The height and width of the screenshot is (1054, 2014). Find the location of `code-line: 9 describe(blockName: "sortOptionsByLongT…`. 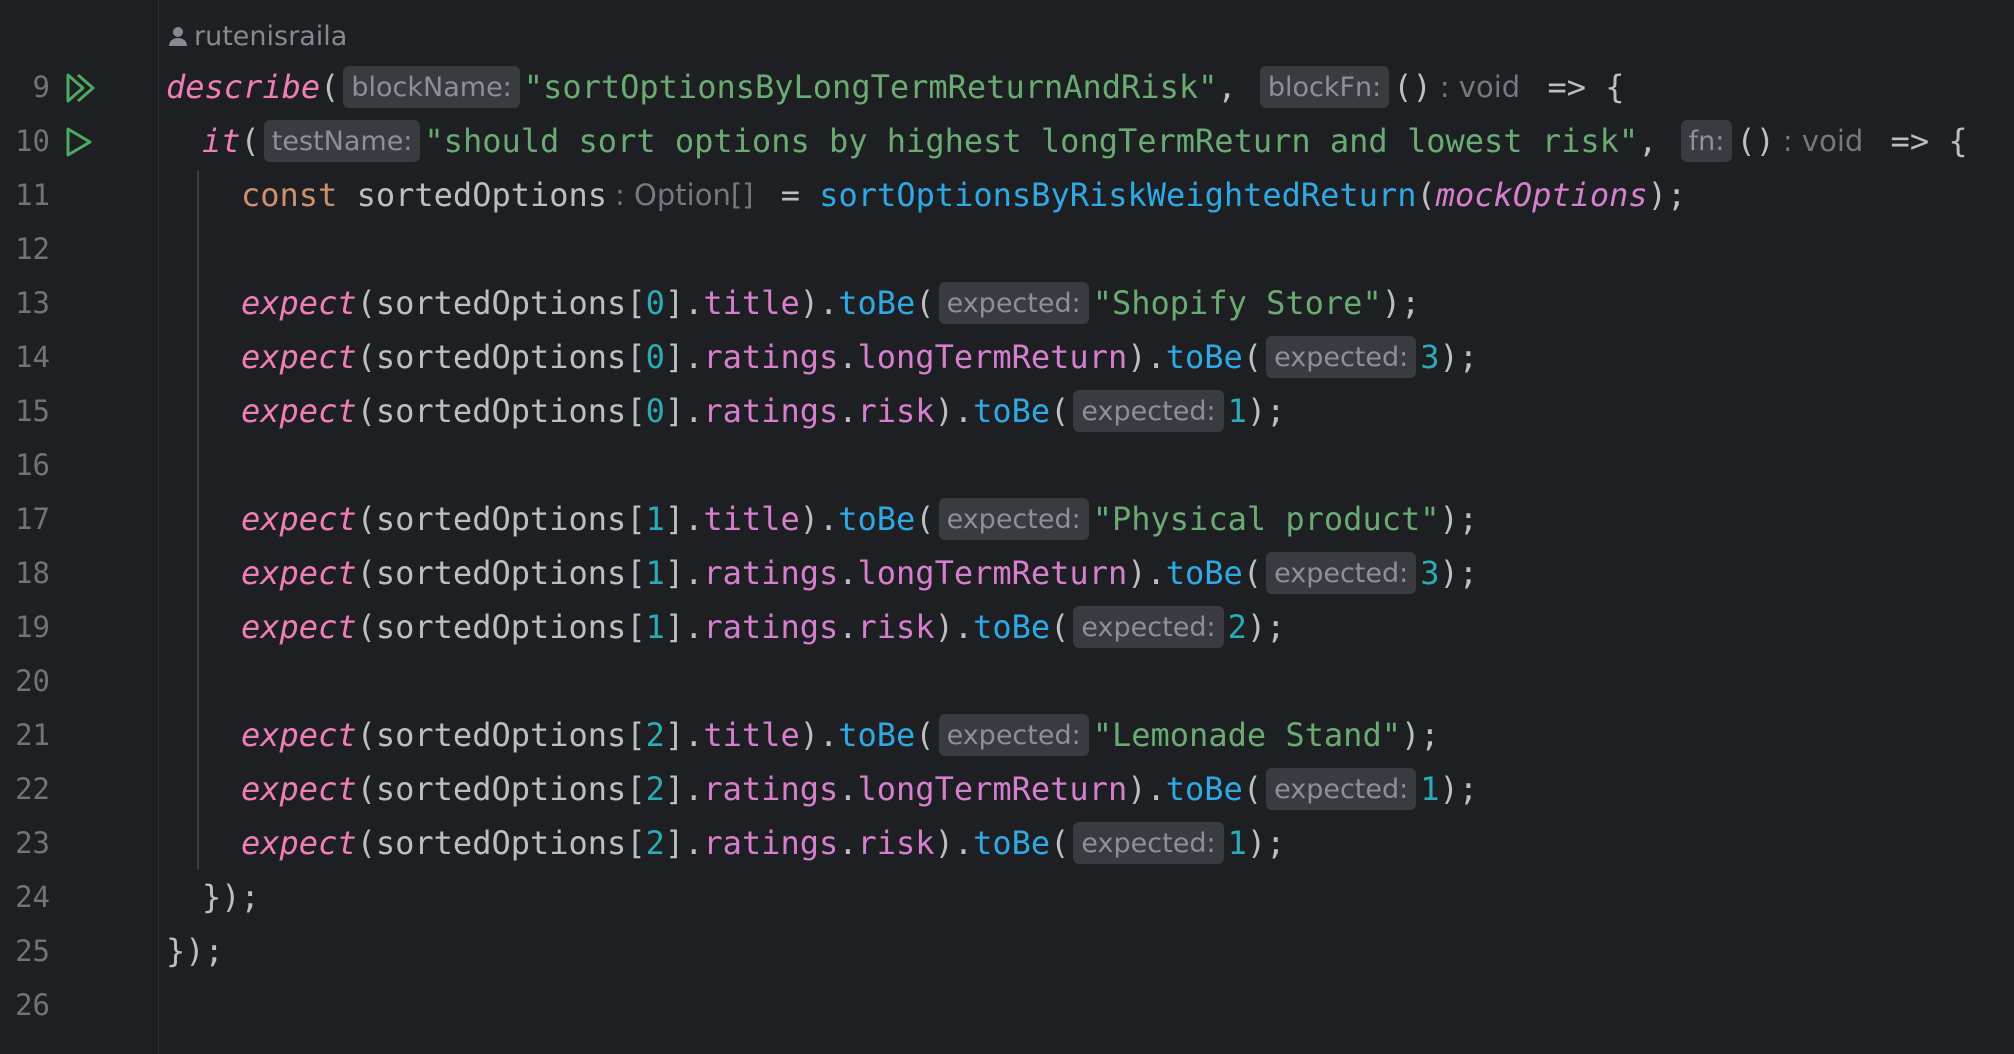

code-line: 9 describe(blockName: "sortOptionsByLongT… is located at coordinates (1007, 87).